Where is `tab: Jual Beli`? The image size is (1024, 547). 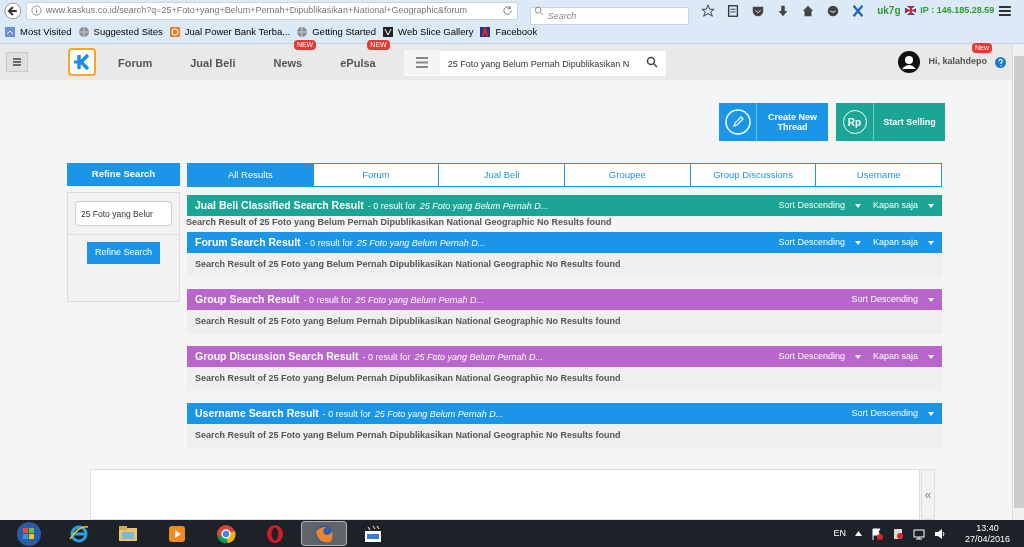
tab: Jual Beli is located at coordinates (501, 175).